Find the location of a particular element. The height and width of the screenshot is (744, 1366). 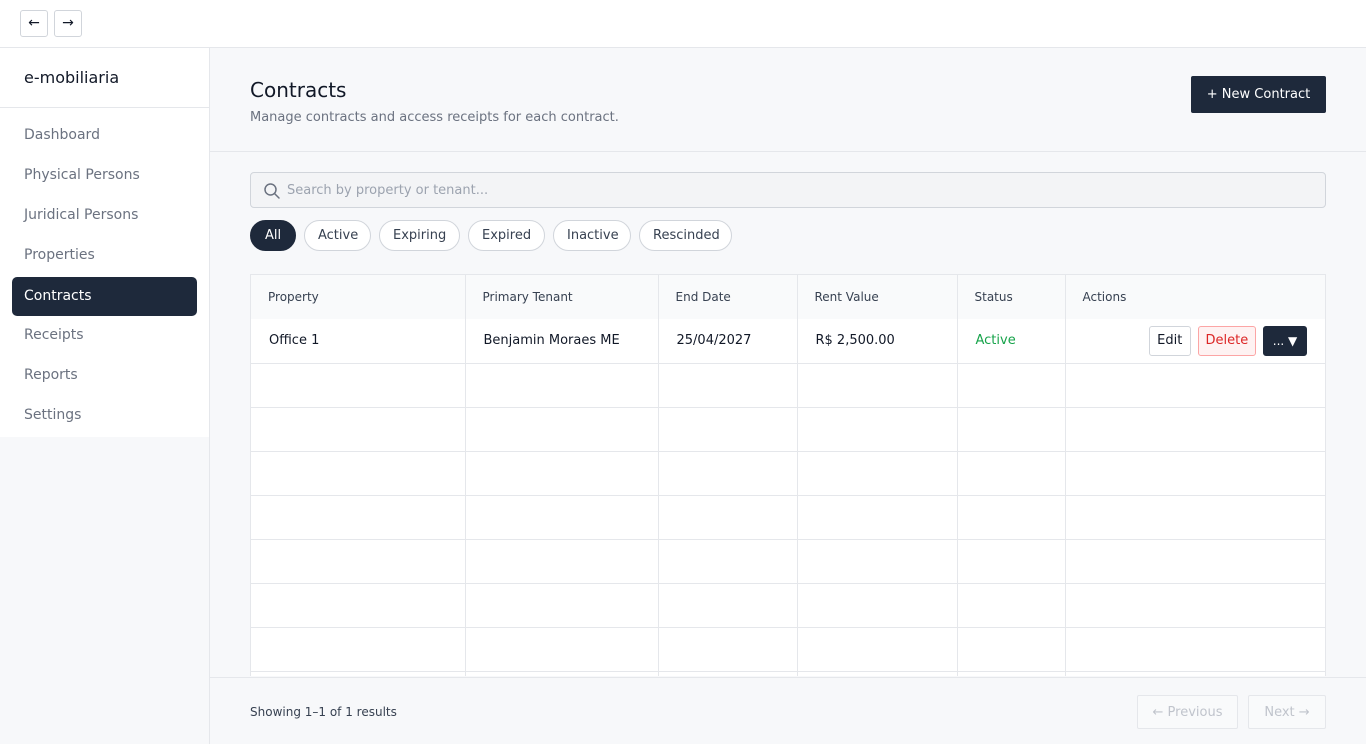

top-bar: ← → is located at coordinates (683, 24).